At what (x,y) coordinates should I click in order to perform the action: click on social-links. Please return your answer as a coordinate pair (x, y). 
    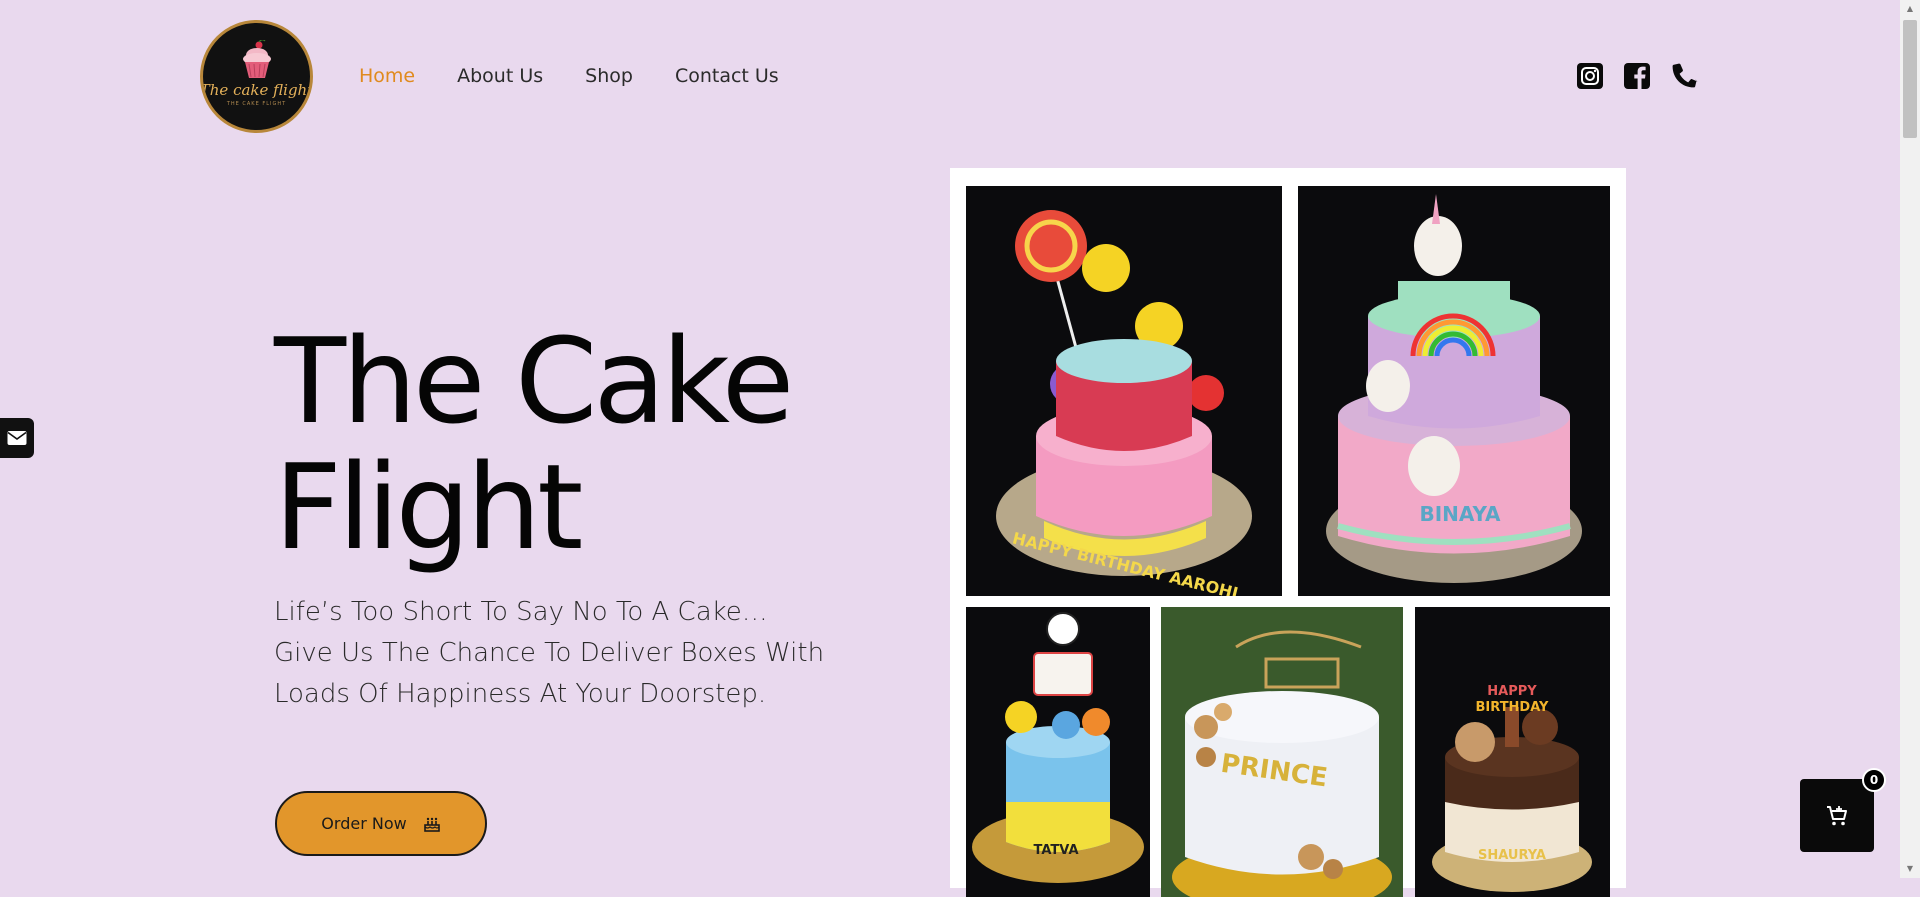
    Looking at the image, I should click on (1637, 76).